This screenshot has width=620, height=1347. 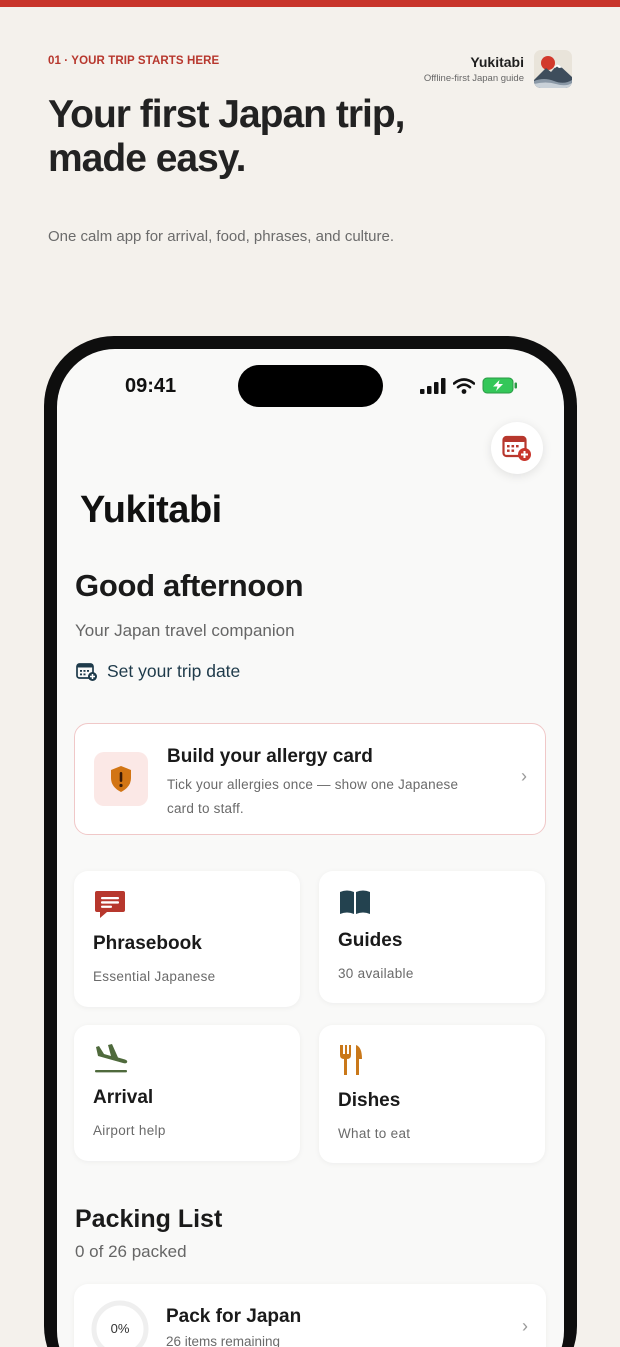 I want to click on tile-title: Arrival, so click(x=123, y=1097).